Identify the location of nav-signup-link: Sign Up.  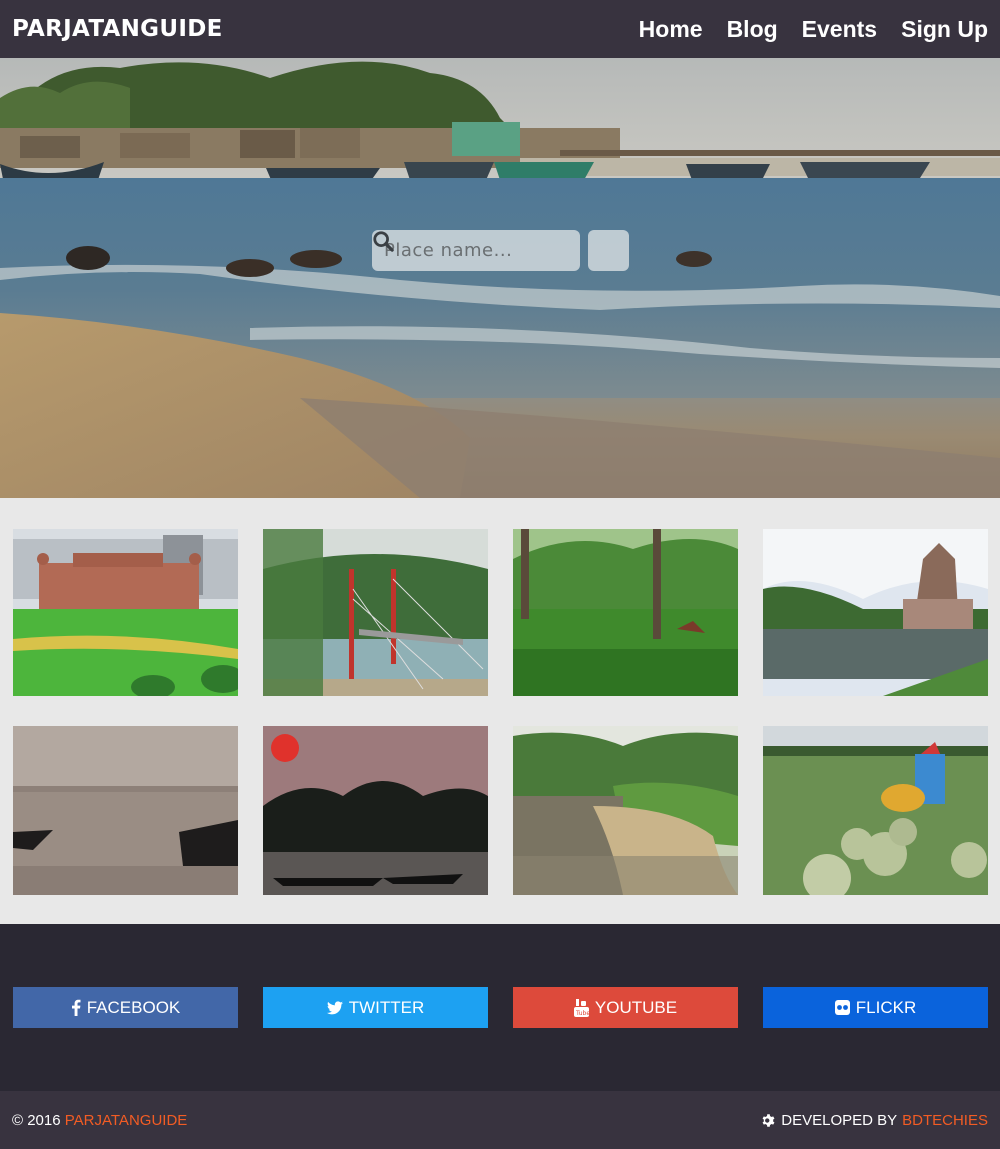
(944, 29).